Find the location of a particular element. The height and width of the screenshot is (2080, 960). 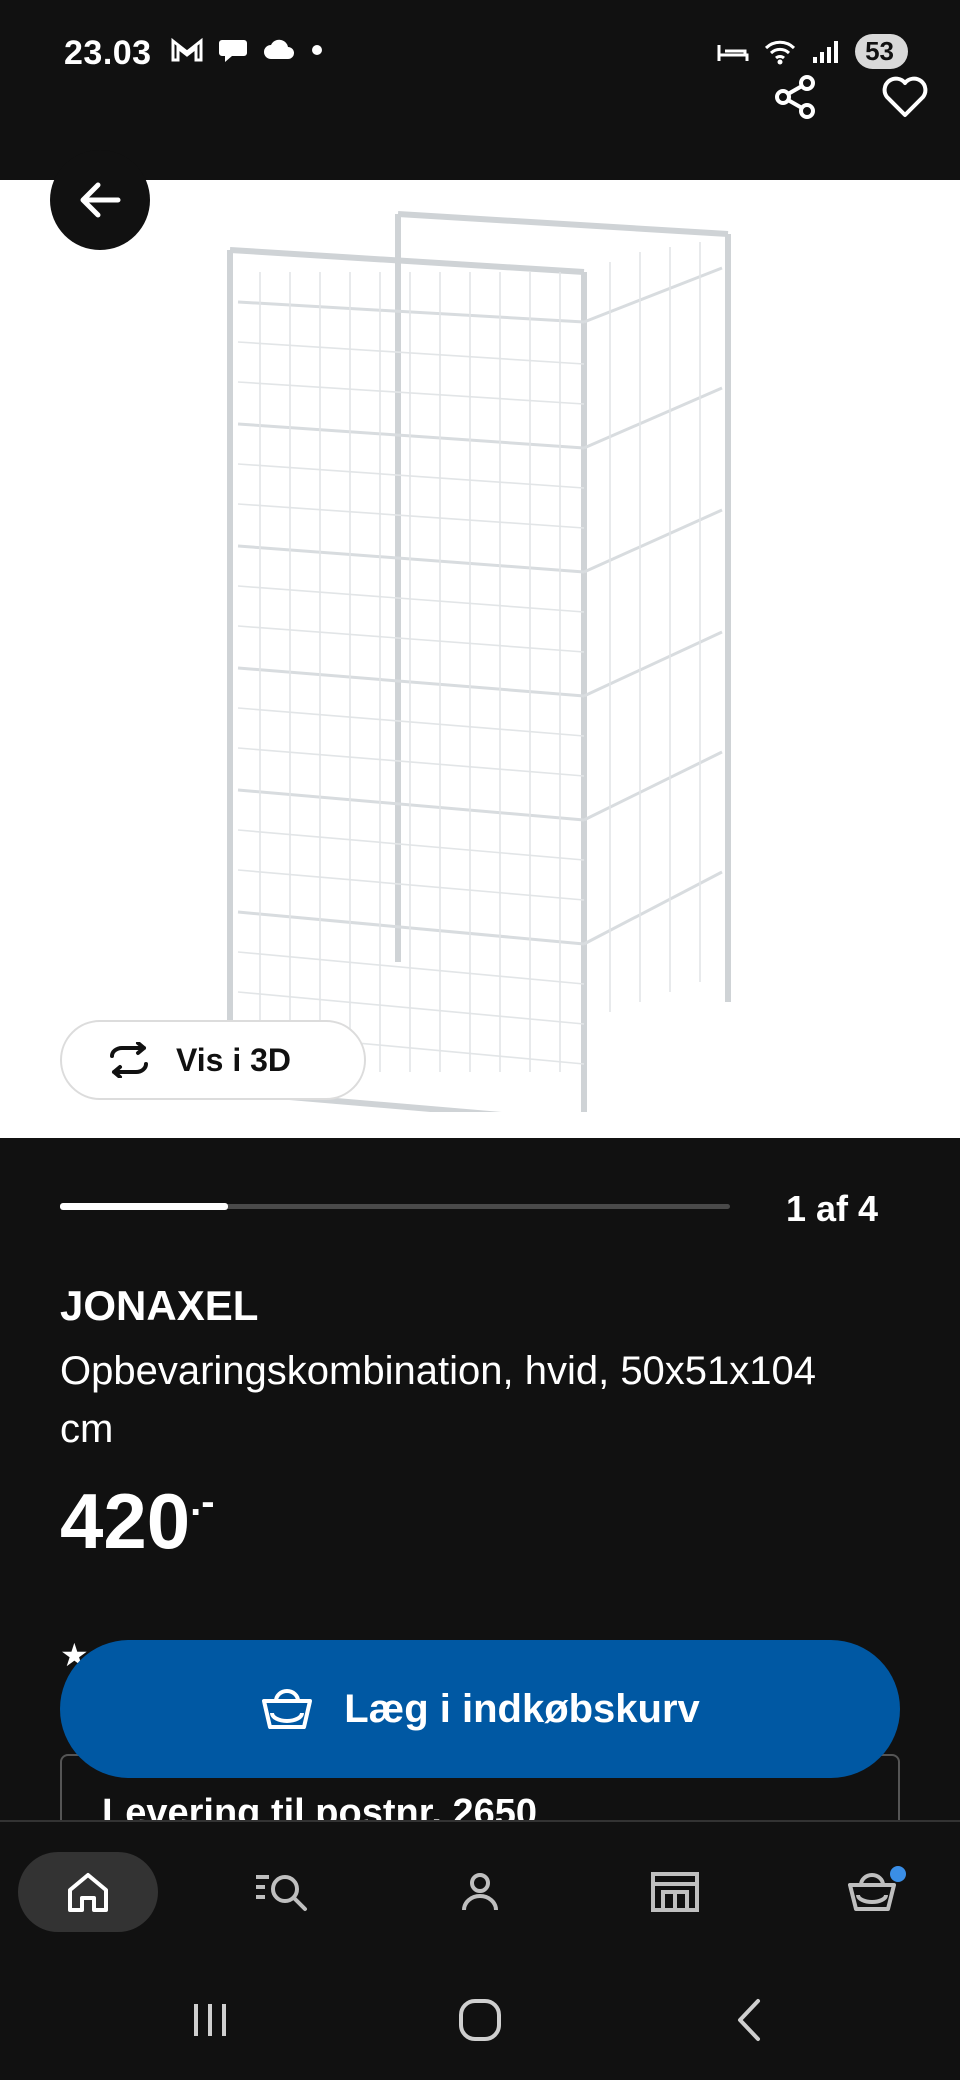

share-button is located at coordinates (795, 97).